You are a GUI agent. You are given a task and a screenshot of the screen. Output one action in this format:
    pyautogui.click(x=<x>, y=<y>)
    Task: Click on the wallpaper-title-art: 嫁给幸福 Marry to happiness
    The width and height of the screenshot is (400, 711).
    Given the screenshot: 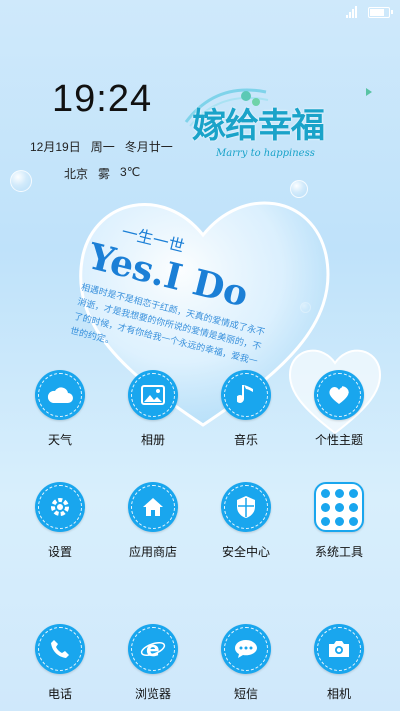 What is the action you would take?
    pyautogui.click(x=281, y=127)
    